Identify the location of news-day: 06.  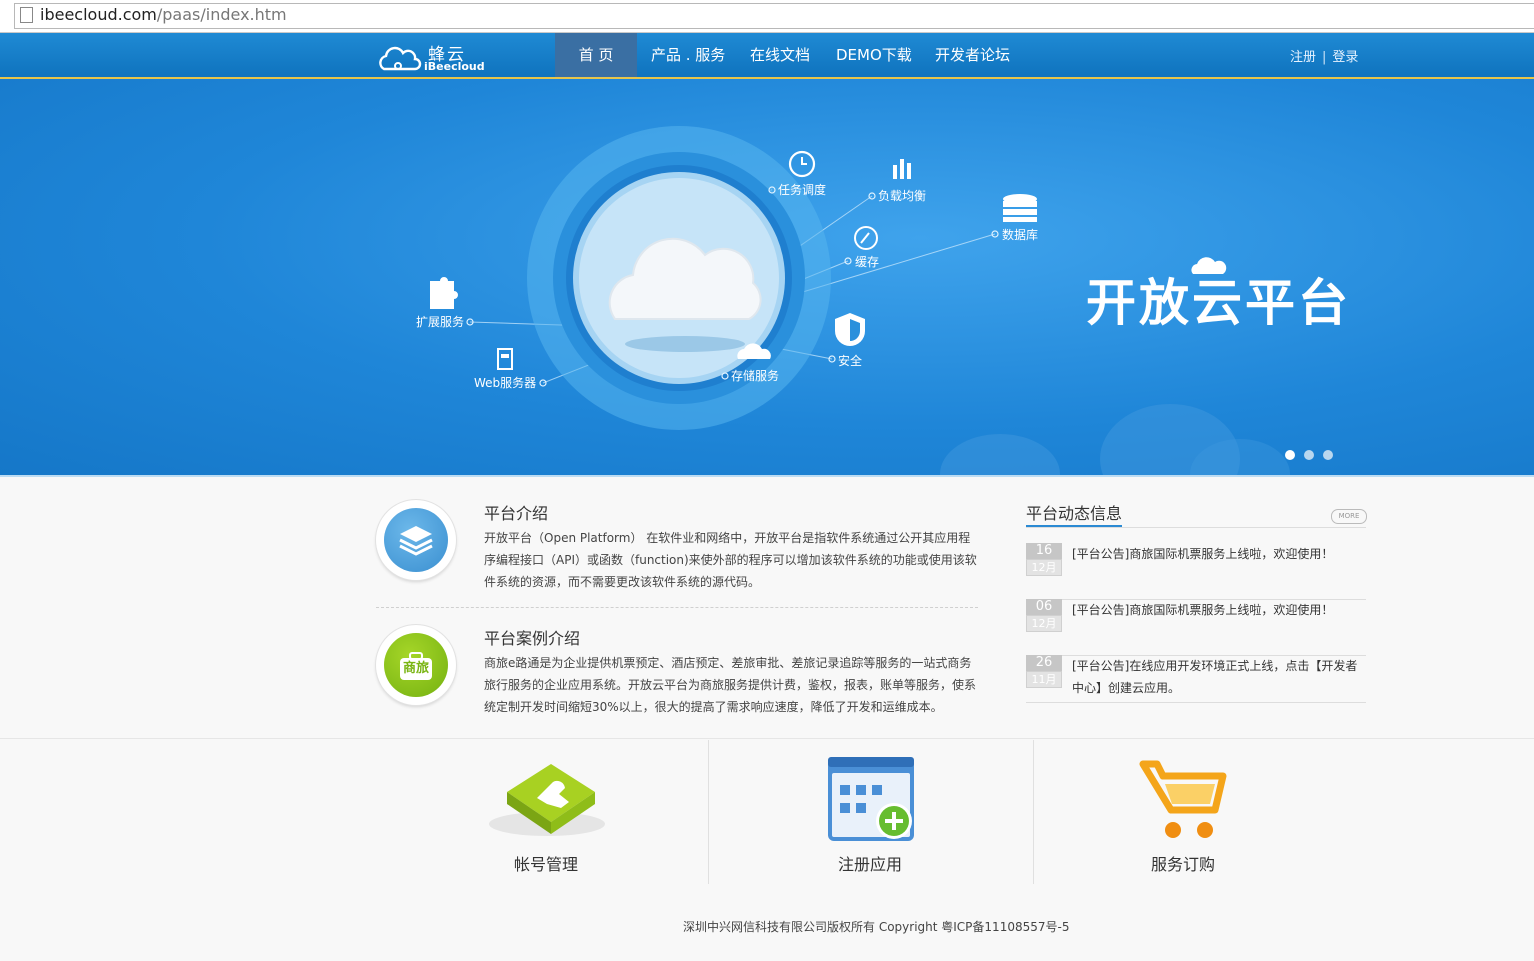
(1044, 607).